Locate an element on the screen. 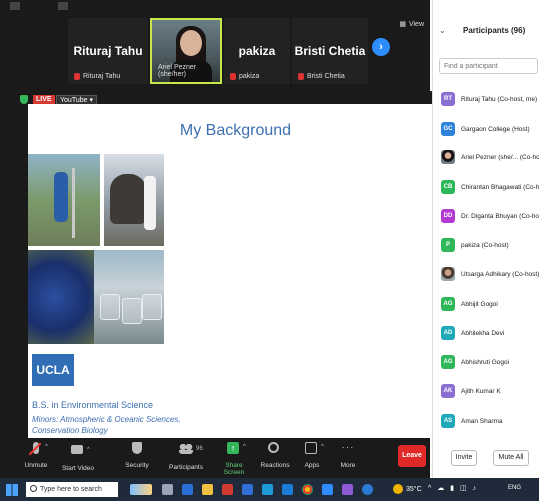 The width and height of the screenshot is (539, 501). participant-row: AS Aman Sharma is located at coordinates (490, 421).